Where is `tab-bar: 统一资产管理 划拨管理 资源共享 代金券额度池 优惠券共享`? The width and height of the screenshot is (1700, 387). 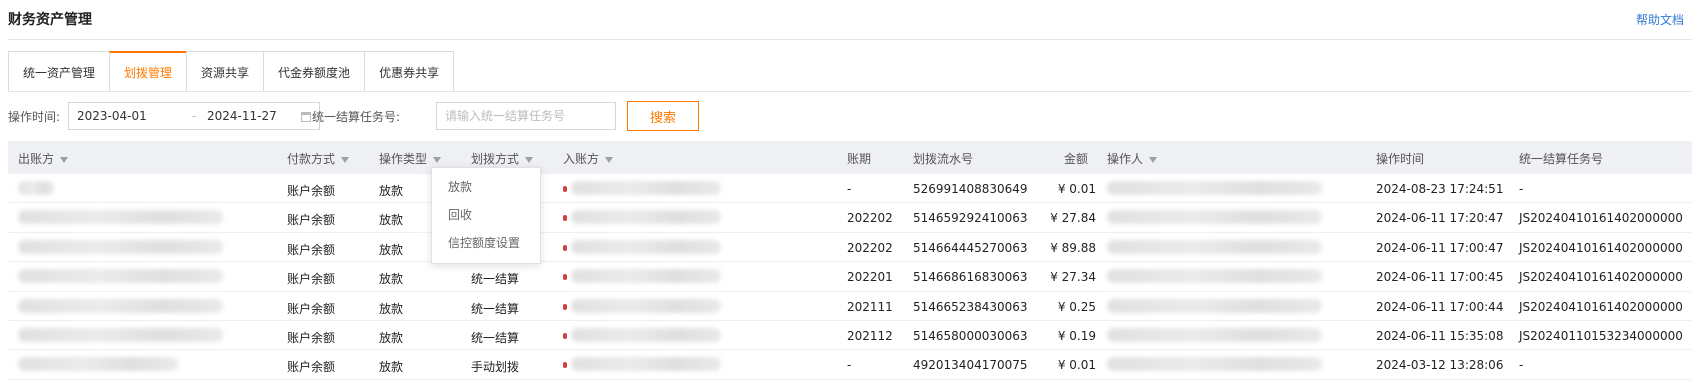 tab-bar: 统一资产管理 划拨管理 资源共享 代金券额度池 优惠券共享 is located at coordinates (231, 71).